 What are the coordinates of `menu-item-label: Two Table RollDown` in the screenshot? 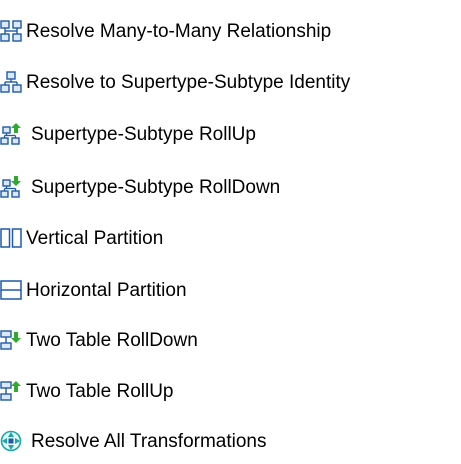 It's located at (112, 340).